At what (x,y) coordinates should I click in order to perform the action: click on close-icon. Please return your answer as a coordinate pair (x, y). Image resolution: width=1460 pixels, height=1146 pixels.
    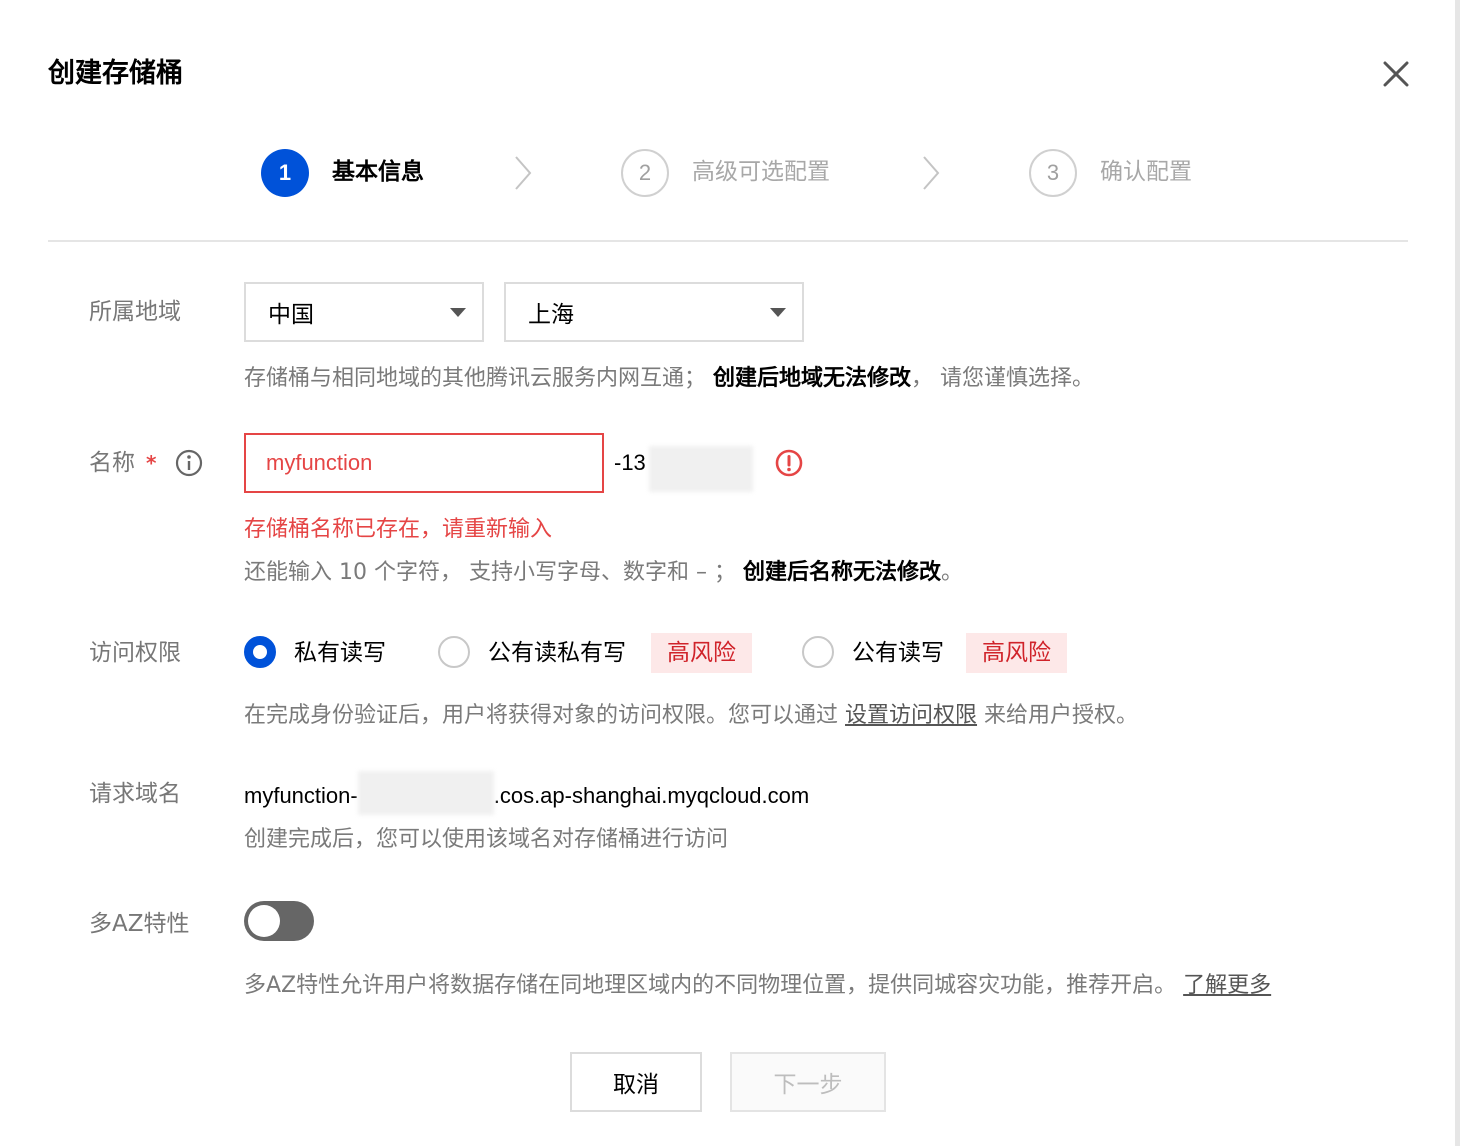
    Looking at the image, I should click on (1396, 74).